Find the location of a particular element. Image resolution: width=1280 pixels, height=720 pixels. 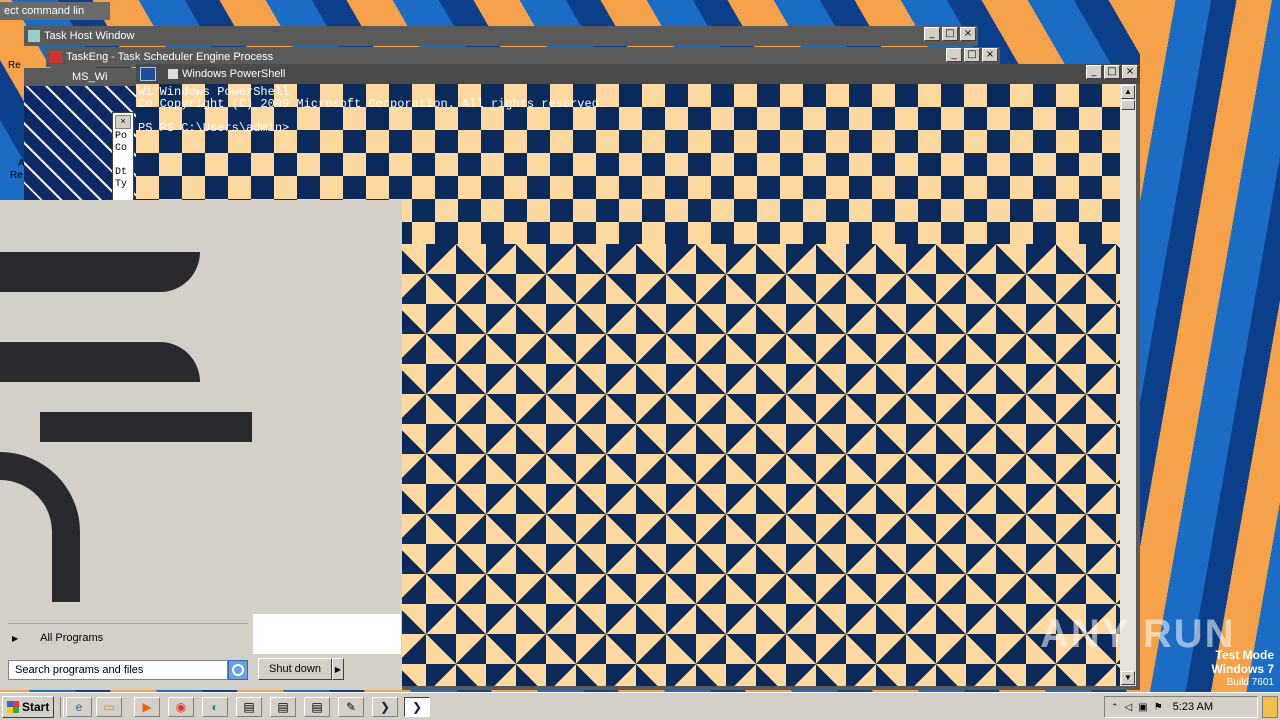

volume-icon: ◁ is located at coordinates (1129, 707).